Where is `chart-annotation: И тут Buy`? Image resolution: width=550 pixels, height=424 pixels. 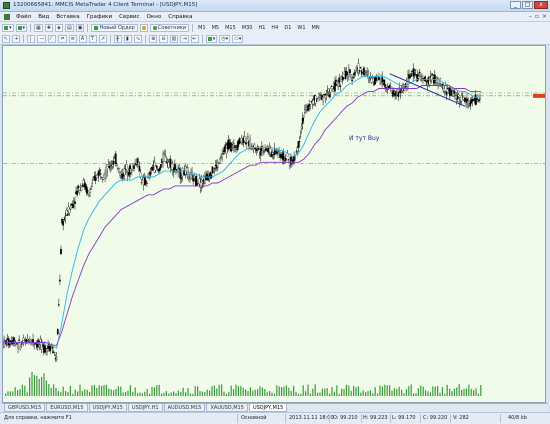 chart-annotation: И тут Buy is located at coordinates (364, 138).